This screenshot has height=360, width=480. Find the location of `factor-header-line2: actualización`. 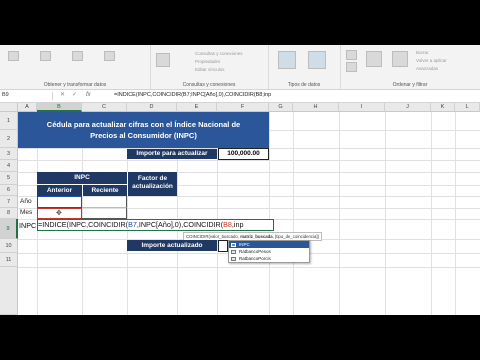

factor-header-line2: actualización is located at coordinates (152, 186).